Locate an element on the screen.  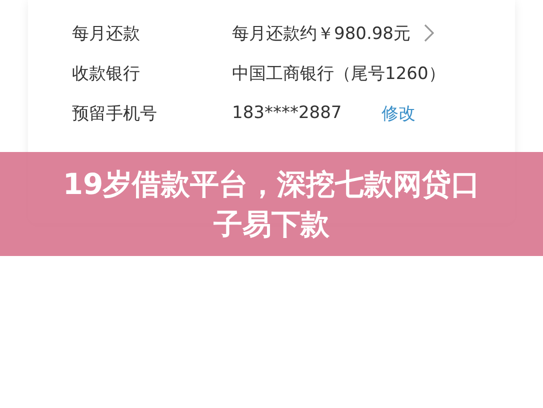
chevron-icon is located at coordinates (429, 33).